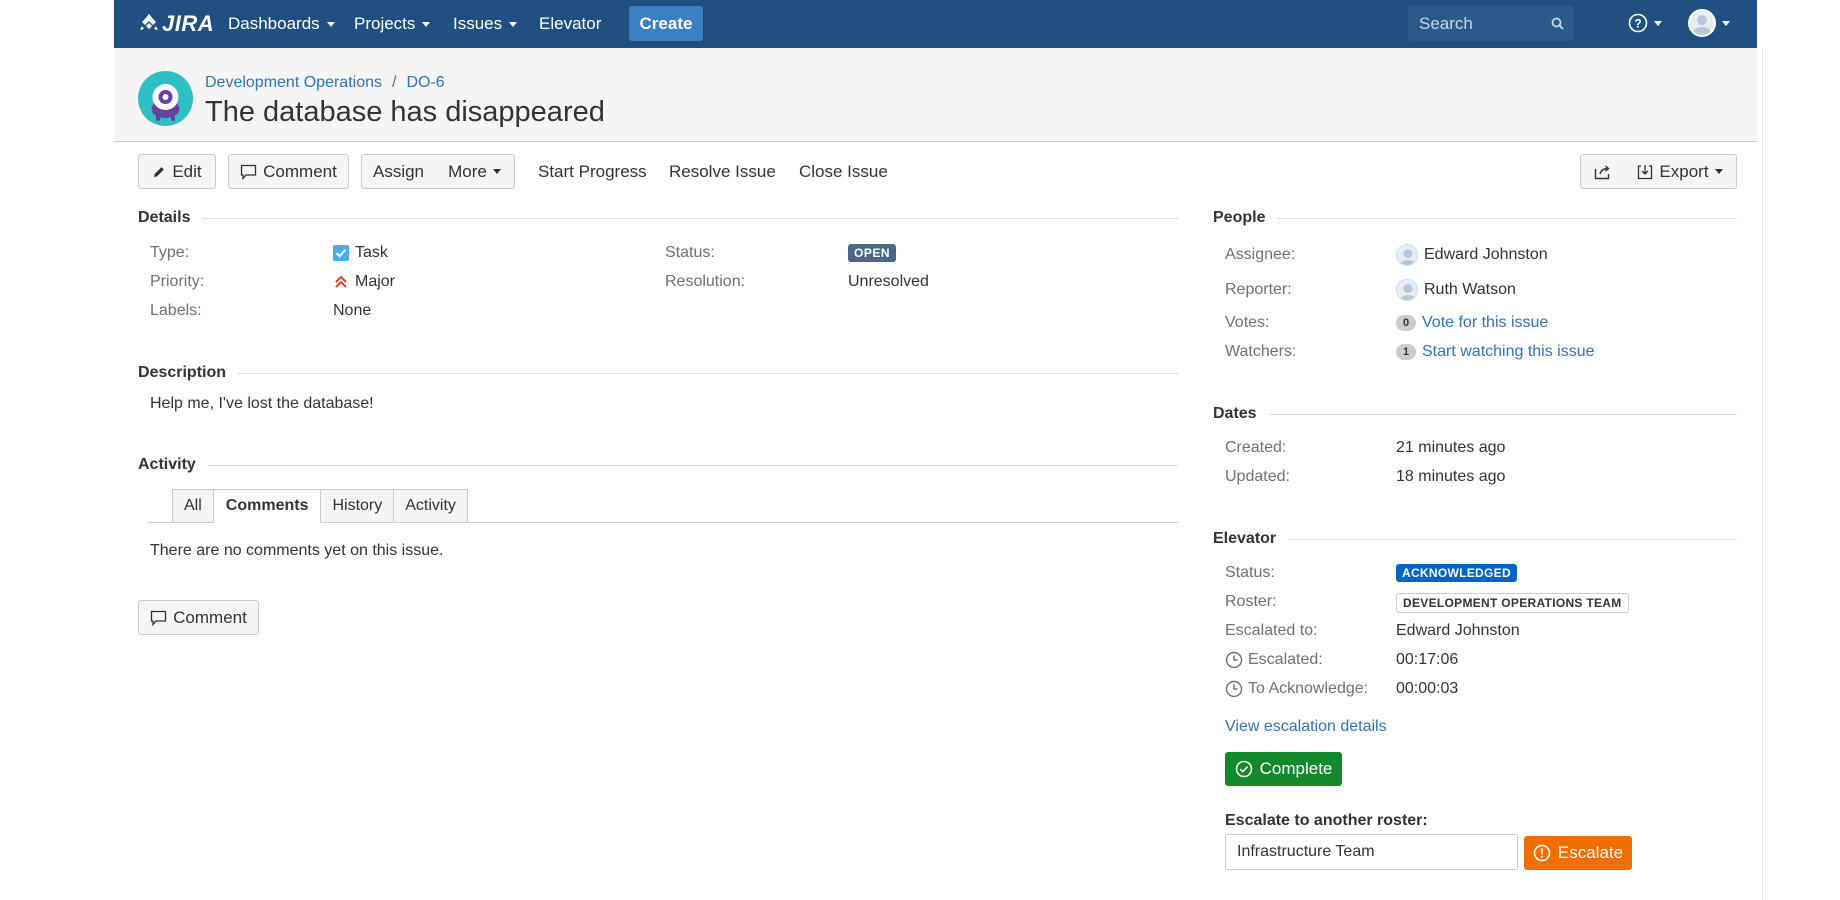  Describe the element at coordinates (210, 617) in the screenshot. I see `add-comment-button-label: Comment` at that location.